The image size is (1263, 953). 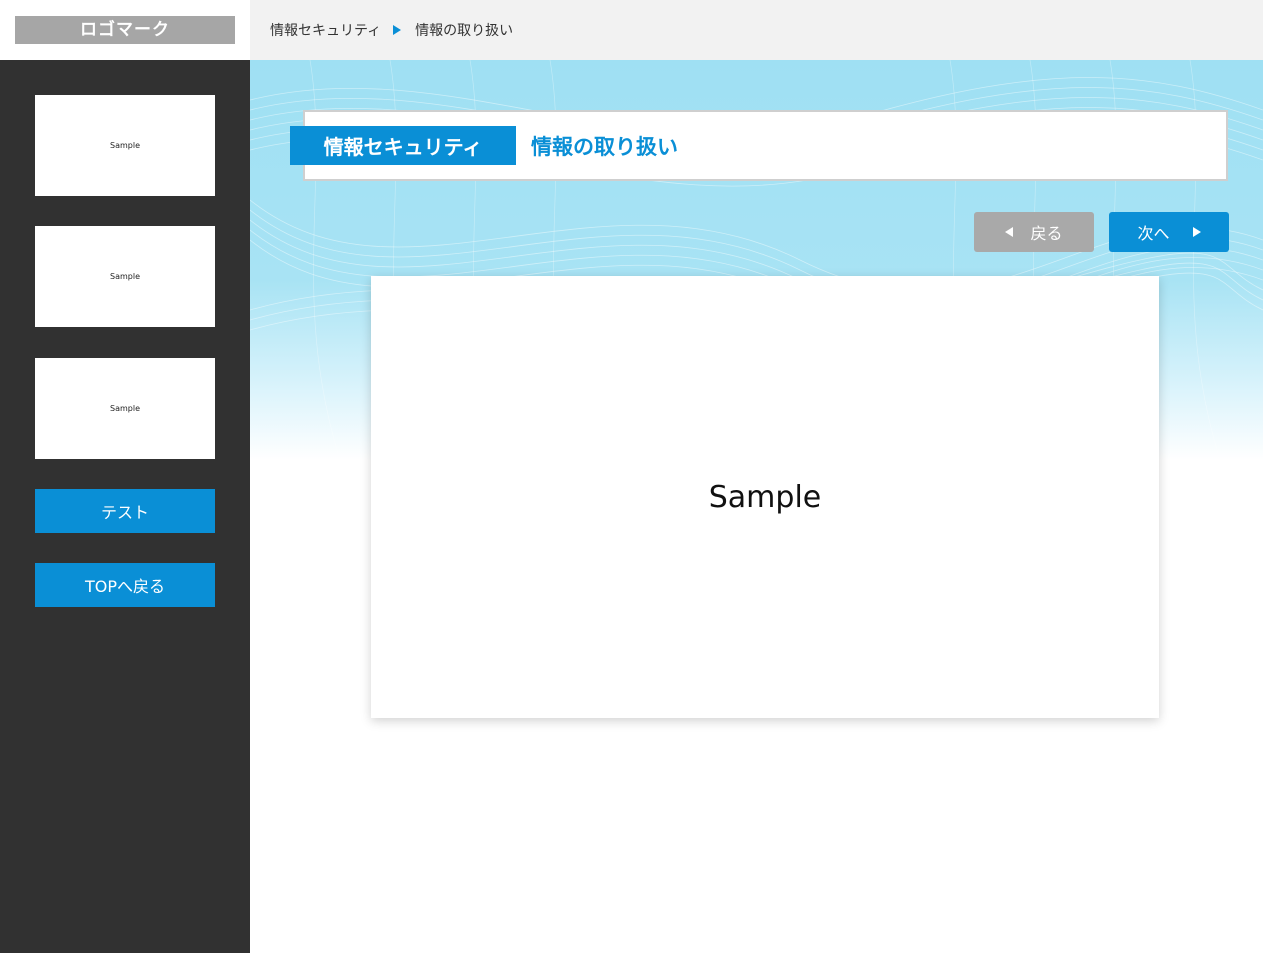 What do you see at coordinates (1196, 232) in the screenshot?
I see `triangle-right-icon` at bounding box center [1196, 232].